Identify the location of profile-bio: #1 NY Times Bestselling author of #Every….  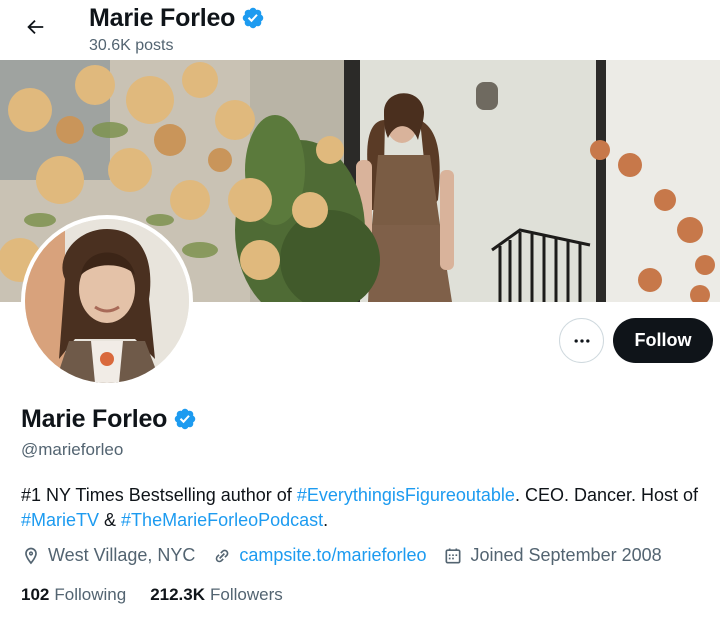
(366, 508).